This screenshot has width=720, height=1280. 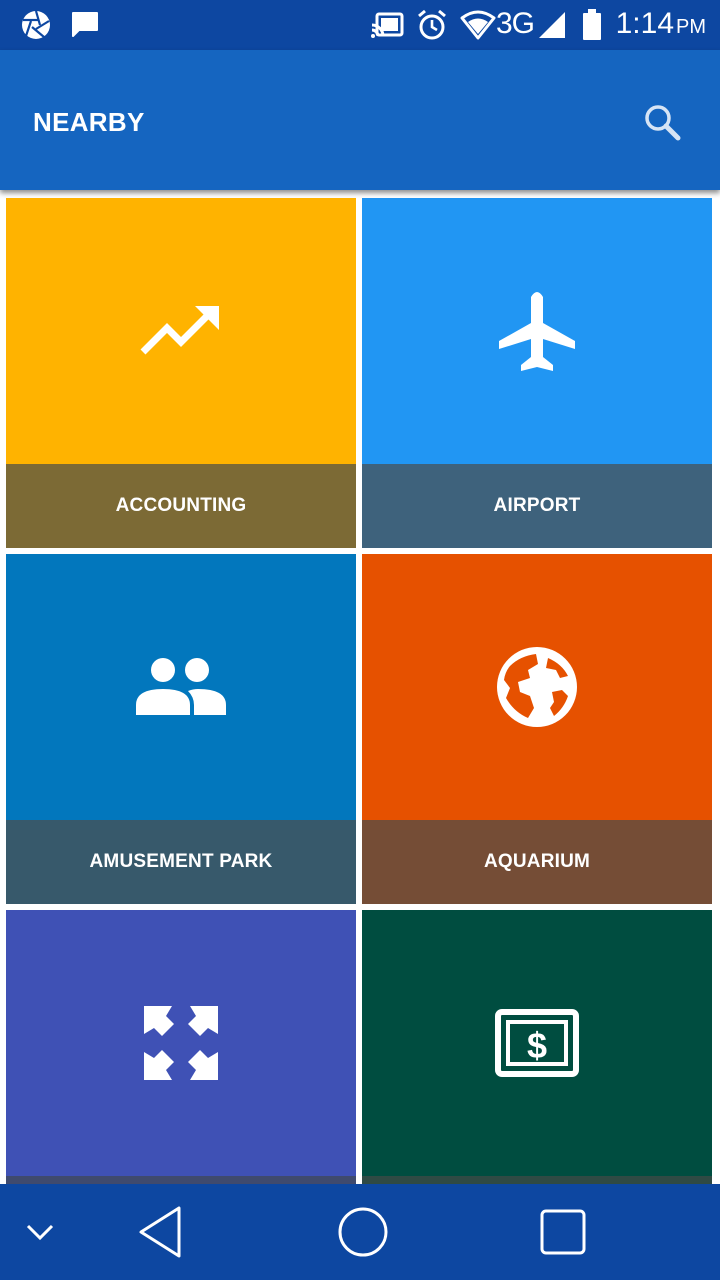 What do you see at coordinates (40, 1232) in the screenshot?
I see `chevron-down-icon` at bounding box center [40, 1232].